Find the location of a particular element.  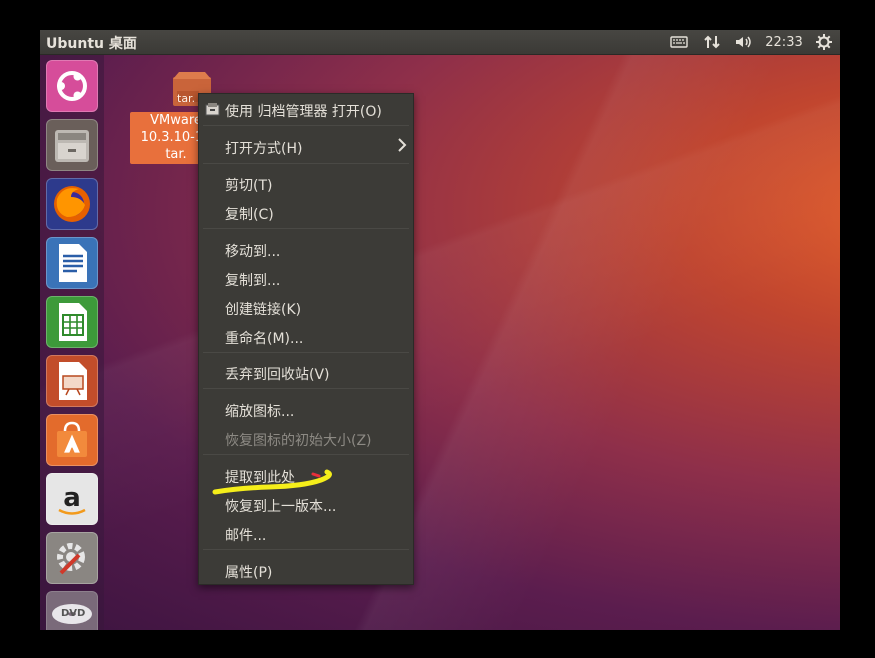

panel-title: Ubuntu 桌面 is located at coordinates (91, 44).